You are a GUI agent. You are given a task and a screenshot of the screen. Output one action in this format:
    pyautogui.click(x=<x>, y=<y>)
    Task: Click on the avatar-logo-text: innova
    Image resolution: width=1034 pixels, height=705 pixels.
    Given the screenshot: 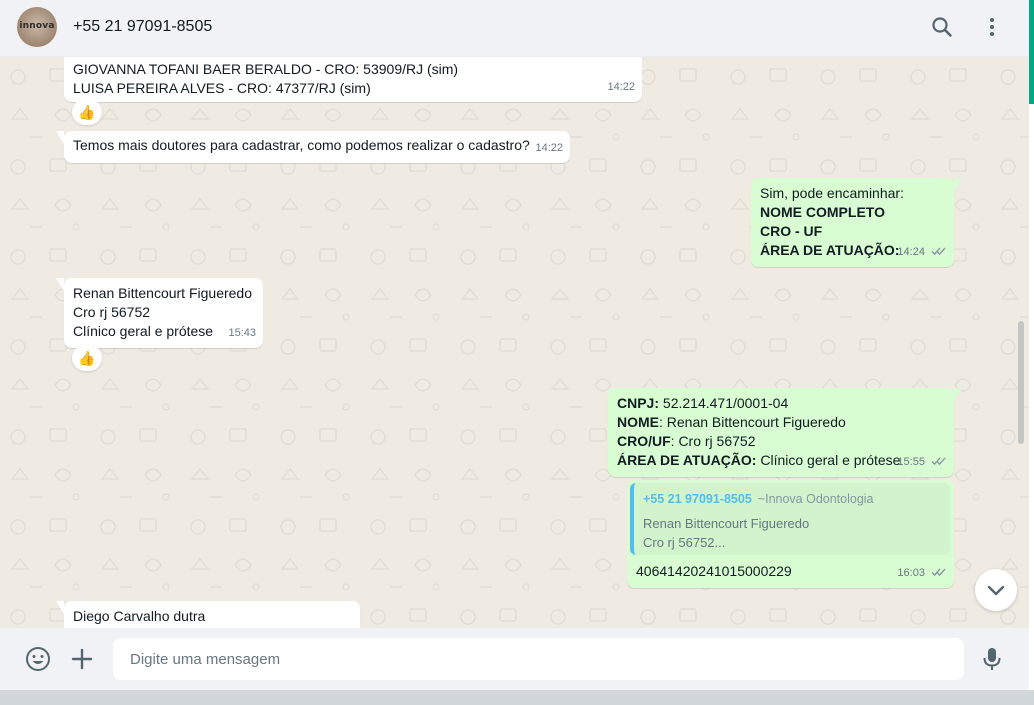 What is the action you would take?
    pyautogui.click(x=37, y=26)
    